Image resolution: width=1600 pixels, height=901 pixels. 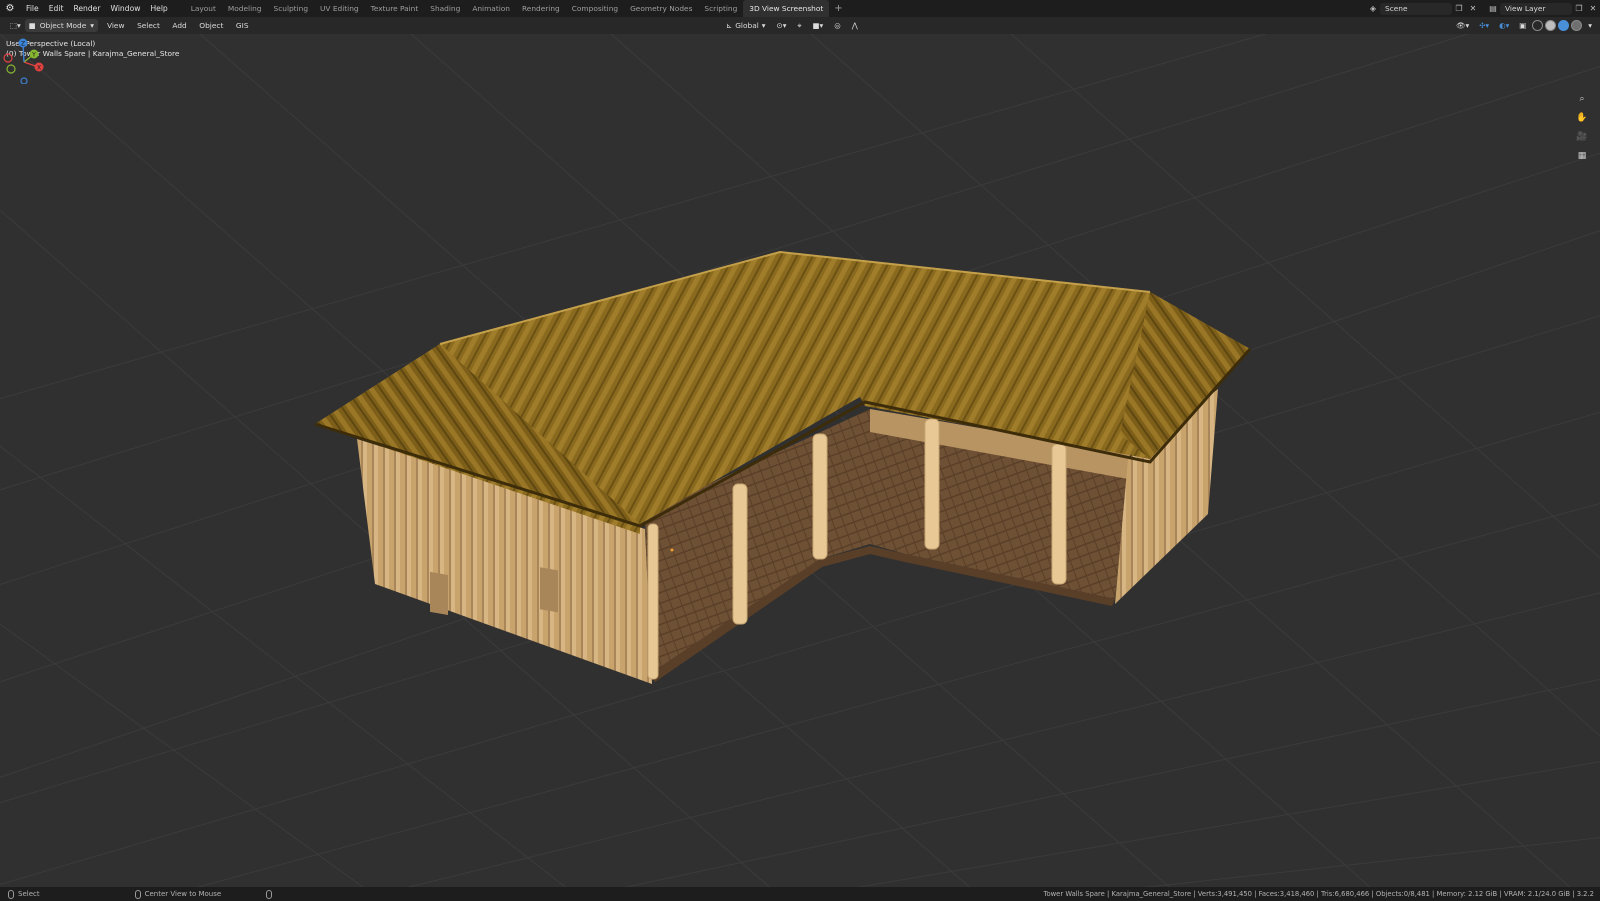 What do you see at coordinates (729, 25) in the screenshot?
I see `orientation-icon: ⊾` at bounding box center [729, 25].